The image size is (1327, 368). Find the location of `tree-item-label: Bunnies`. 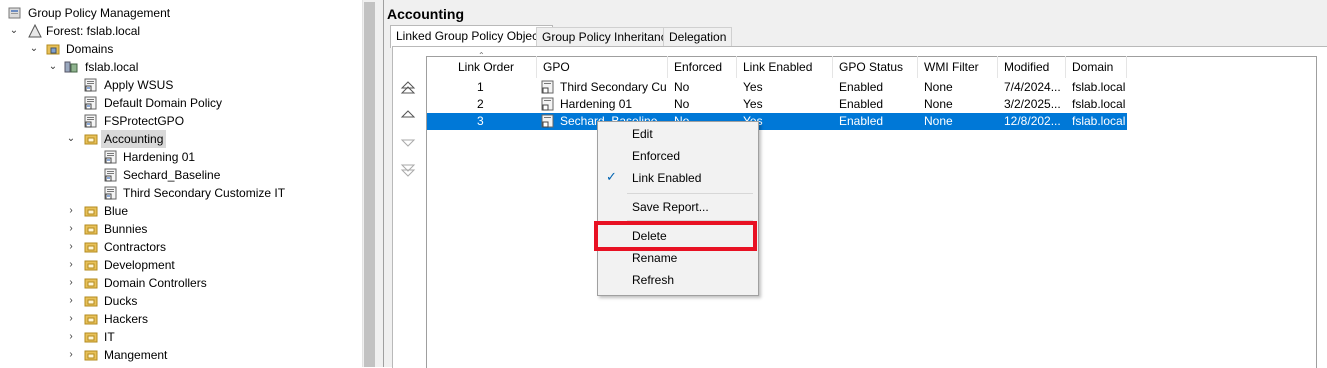

tree-item-label: Bunnies is located at coordinates (126, 229).